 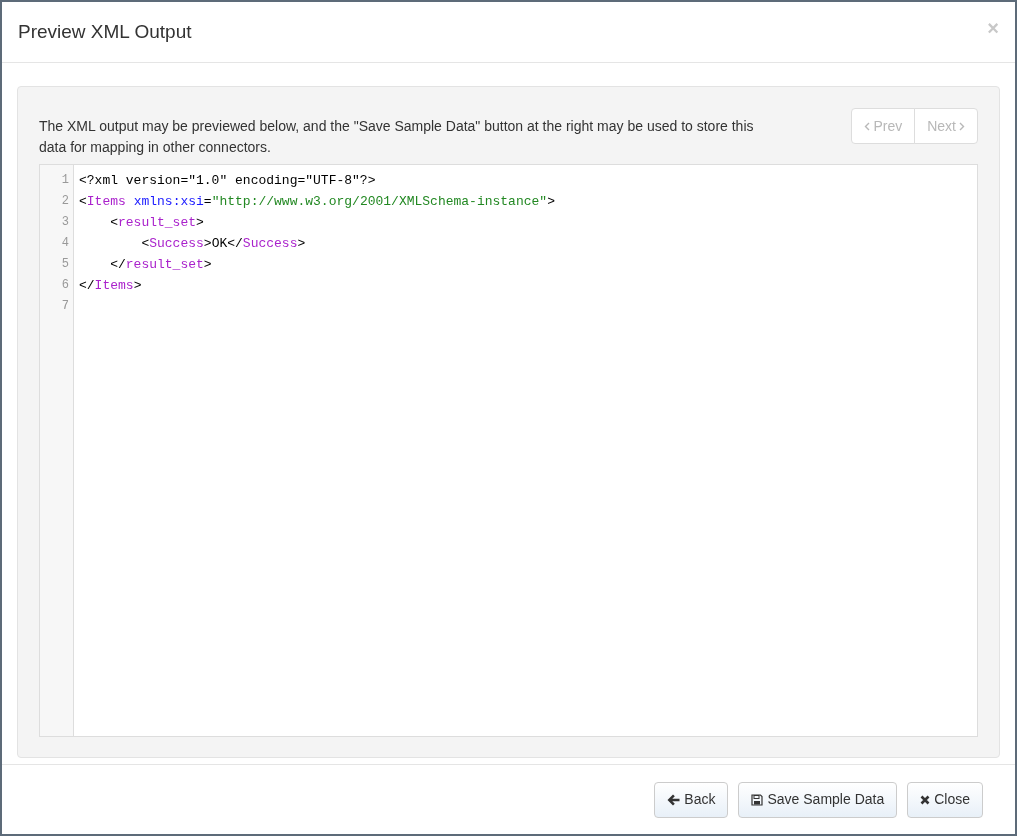 What do you see at coordinates (65, 180) in the screenshot?
I see `line-number: 1` at bounding box center [65, 180].